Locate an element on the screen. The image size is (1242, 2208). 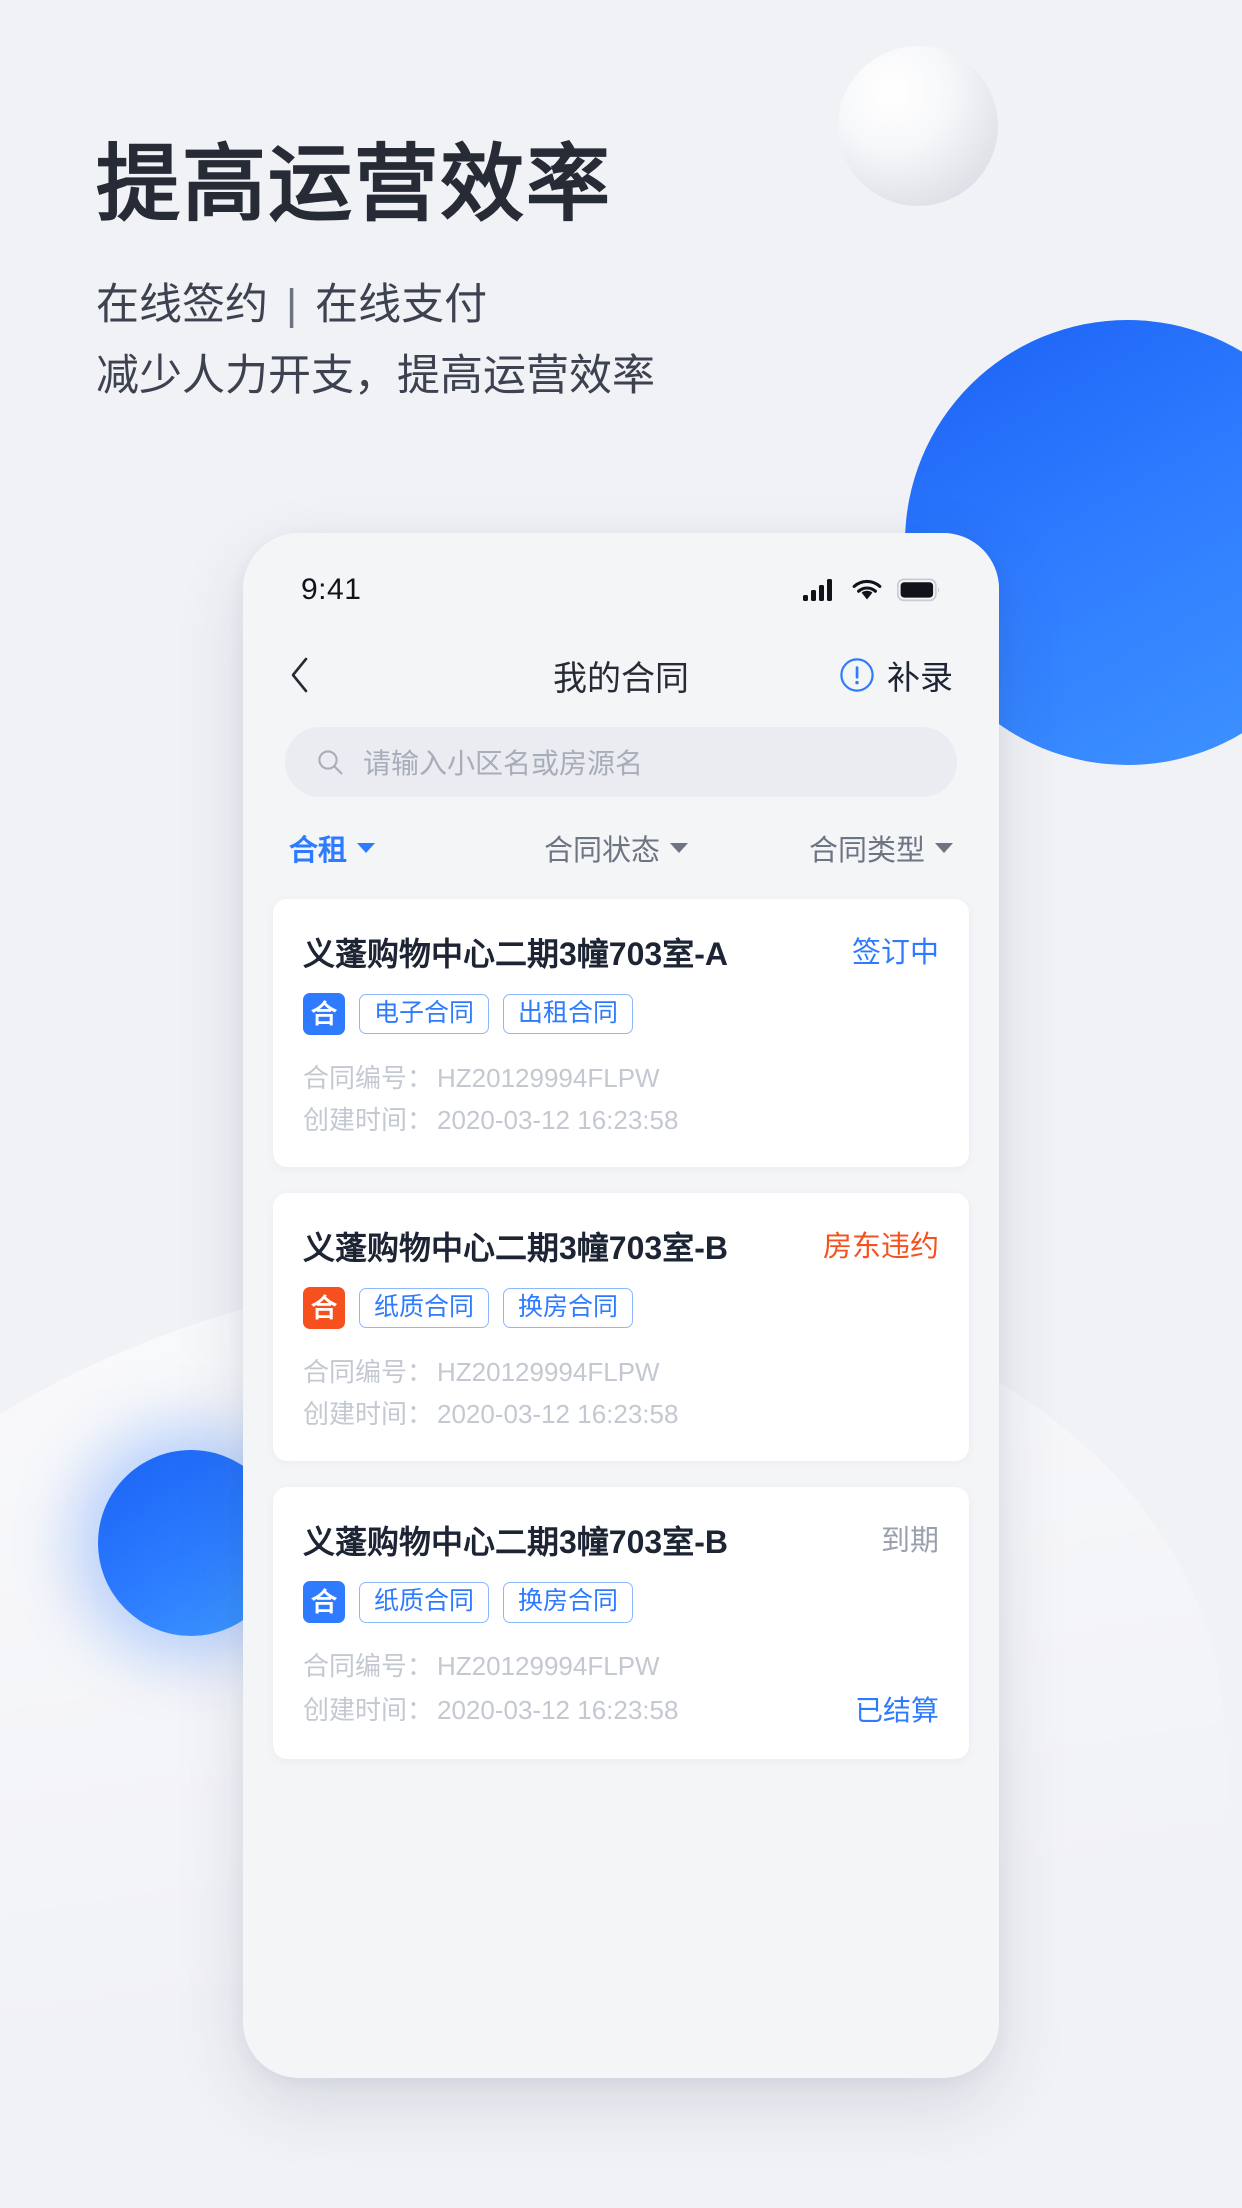
status-bar-time: 9:41 is located at coordinates (331, 589).